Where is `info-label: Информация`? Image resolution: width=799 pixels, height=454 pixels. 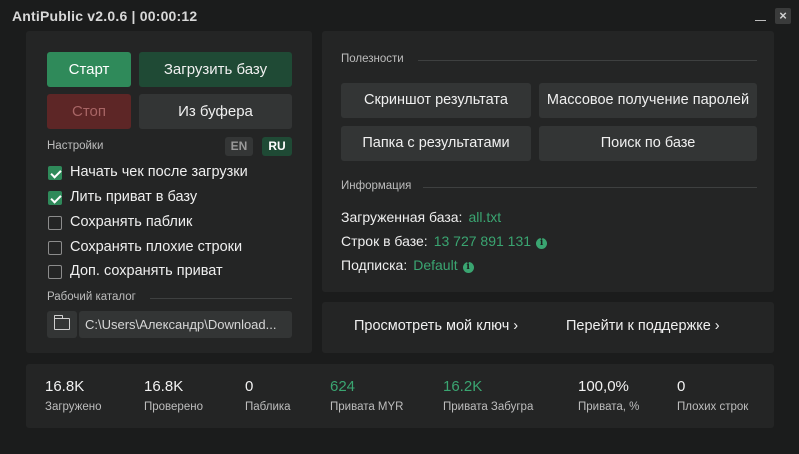
info-label: Информация is located at coordinates (376, 186).